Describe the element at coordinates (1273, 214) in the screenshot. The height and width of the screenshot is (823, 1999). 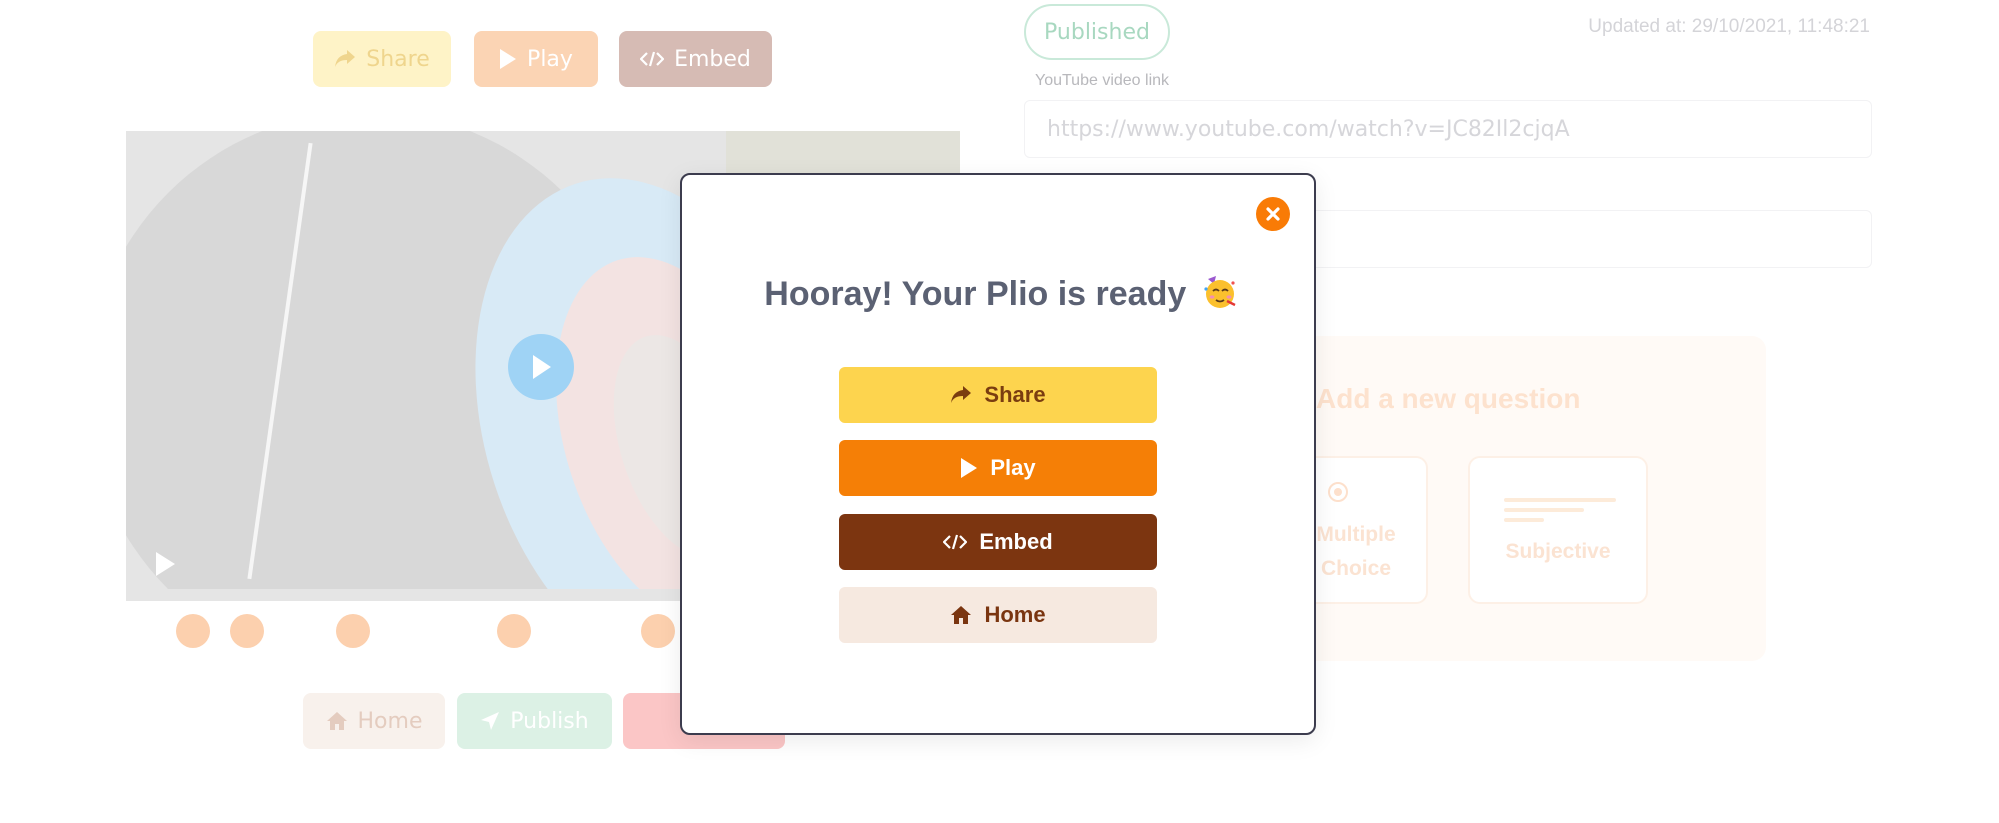
I see `close-icon` at that location.